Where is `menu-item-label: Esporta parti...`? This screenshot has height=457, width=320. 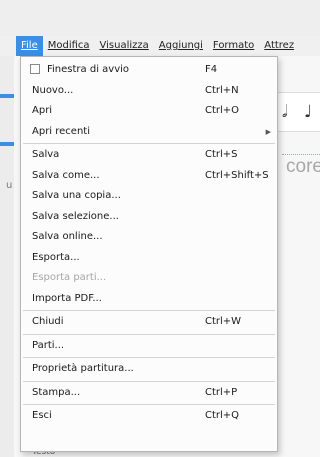 menu-item-label: Esporta parti... is located at coordinates (69, 277).